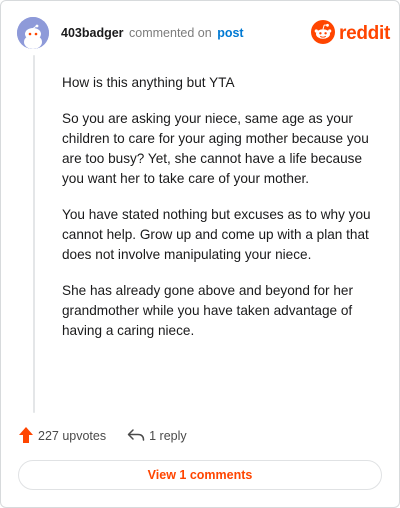 The height and width of the screenshot is (508, 400). Describe the element at coordinates (230, 33) in the screenshot. I see `post-link: post` at that location.